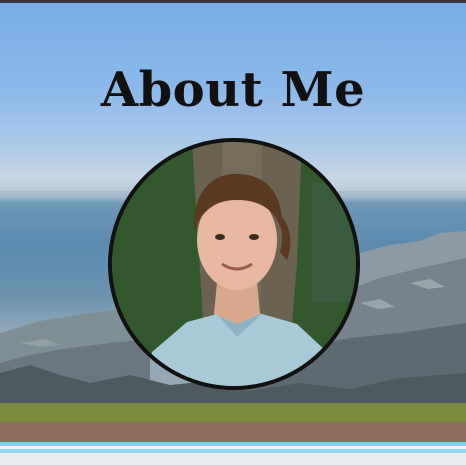 The width and height of the screenshot is (466, 465). What do you see at coordinates (233, 90) in the screenshot?
I see `page-title: About Me` at bounding box center [233, 90].